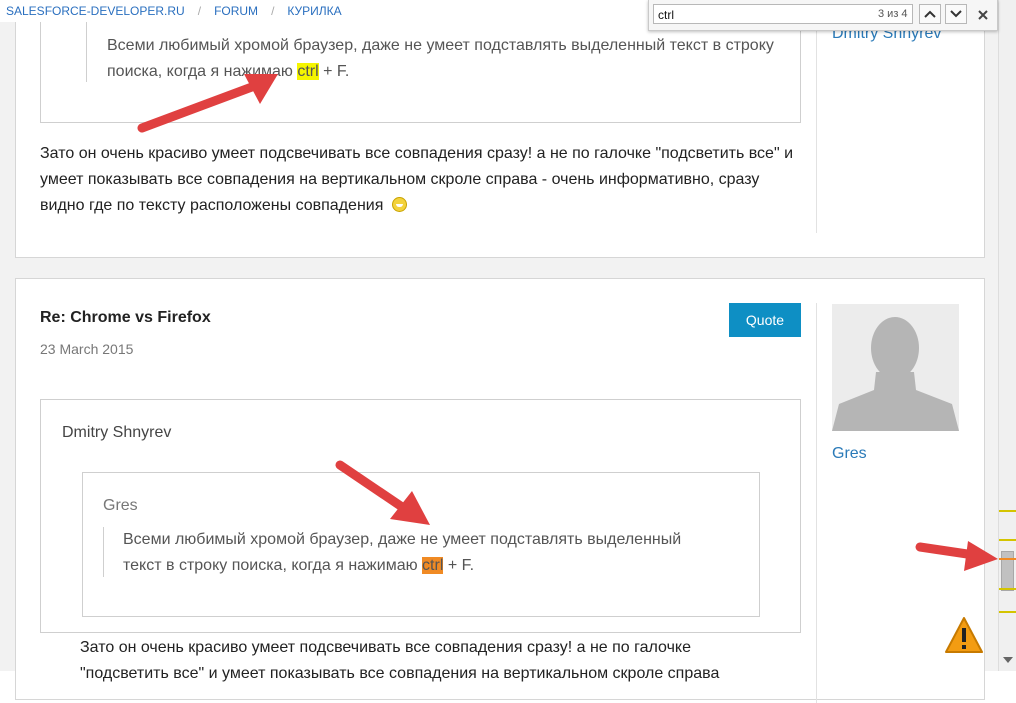  What do you see at coordinates (308, 71) in the screenshot?
I see `search-match-highlight: ctrl` at bounding box center [308, 71].